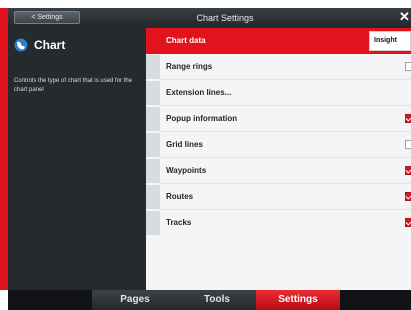 The image size is (411, 310). What do you see at coordinates (135, 300) in the screenshot?
I see `tab-pages: Pages` at bounding box center [135, 300].